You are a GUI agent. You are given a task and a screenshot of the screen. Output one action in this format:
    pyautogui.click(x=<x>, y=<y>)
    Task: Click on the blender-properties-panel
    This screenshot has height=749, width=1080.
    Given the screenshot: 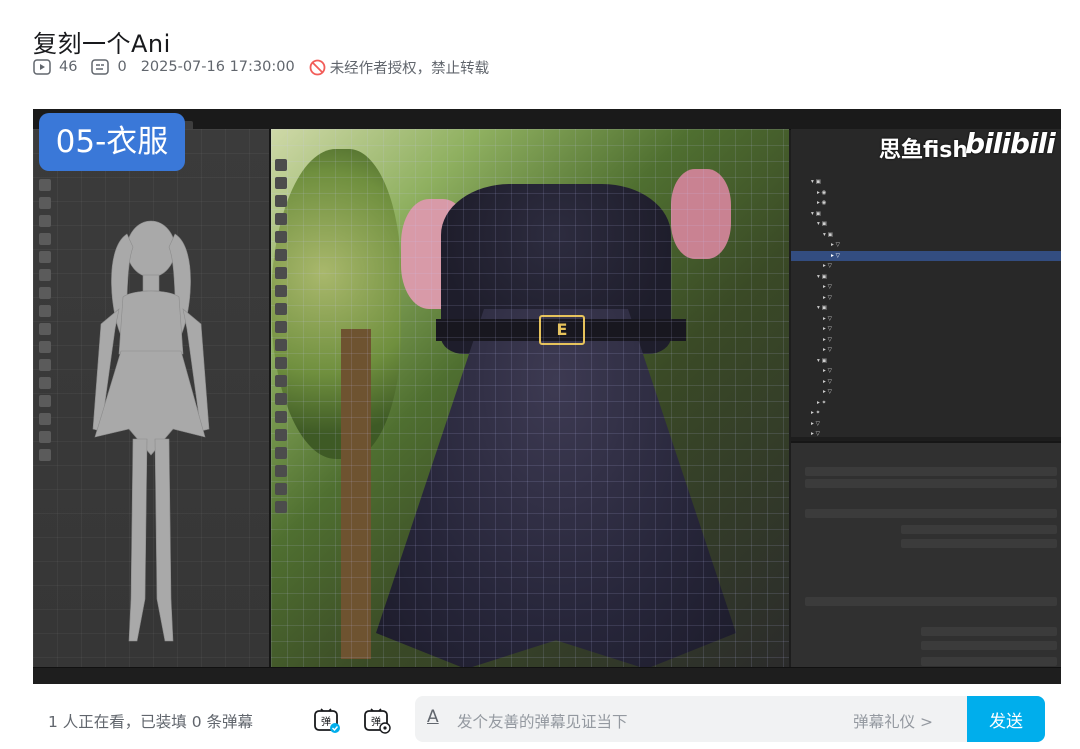 What is the action you would take?
    pyautogui.click(x=926, y=555)
    